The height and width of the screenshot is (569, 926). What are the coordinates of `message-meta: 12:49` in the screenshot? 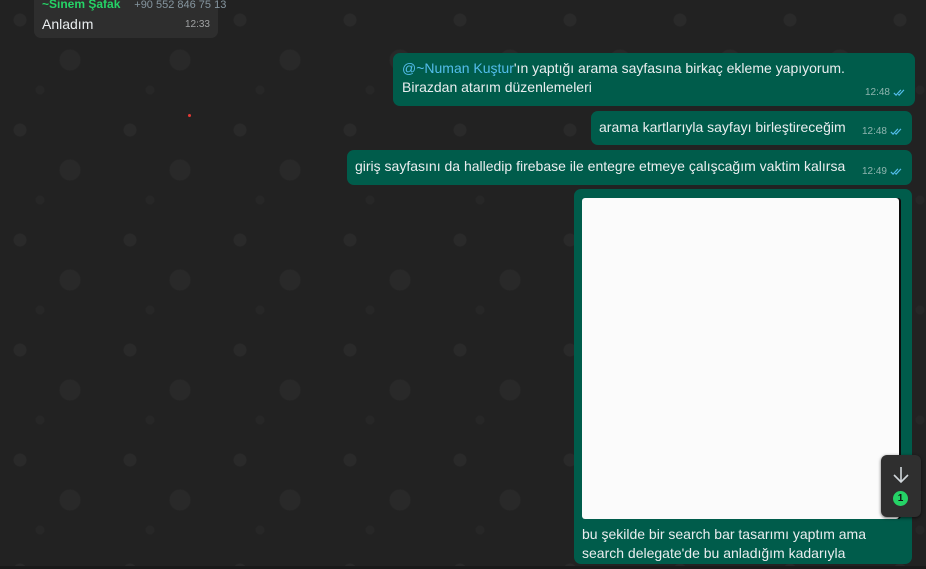 It's located at (883, 171).